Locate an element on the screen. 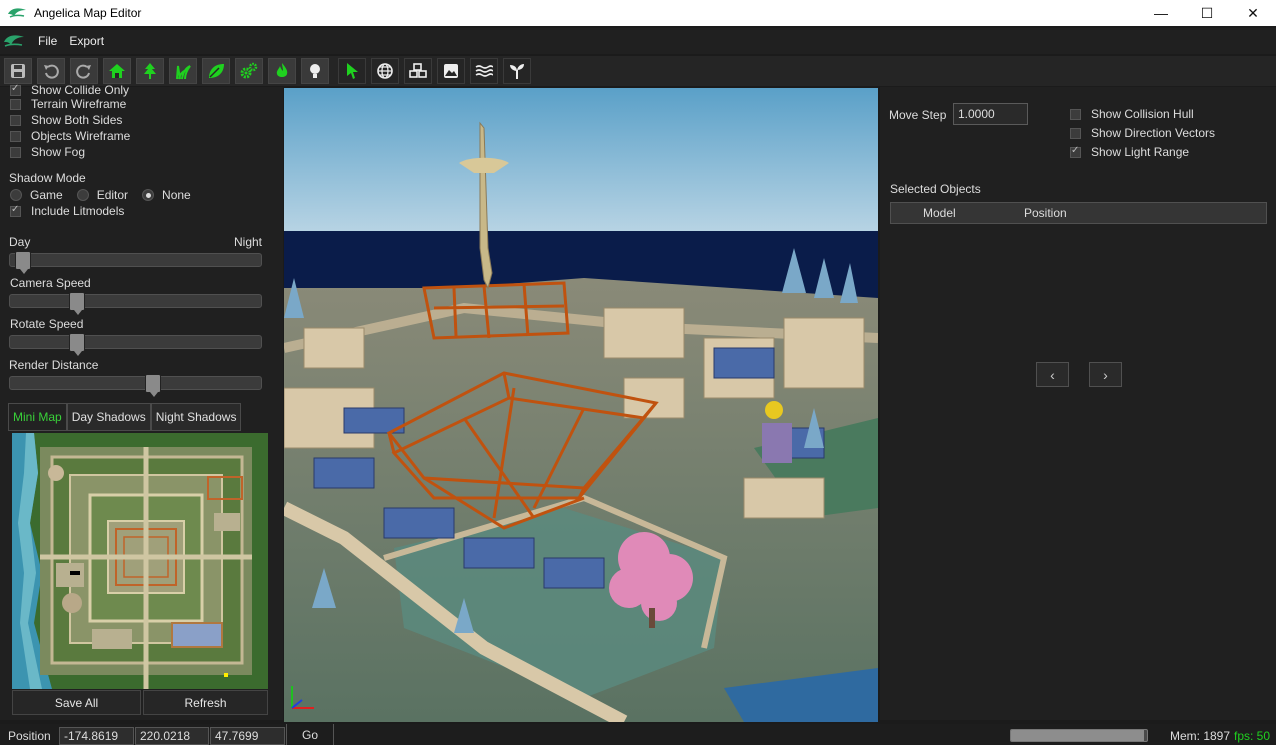  show-collide-only-option: Show Collide Only is located at coordinates (69, 90).